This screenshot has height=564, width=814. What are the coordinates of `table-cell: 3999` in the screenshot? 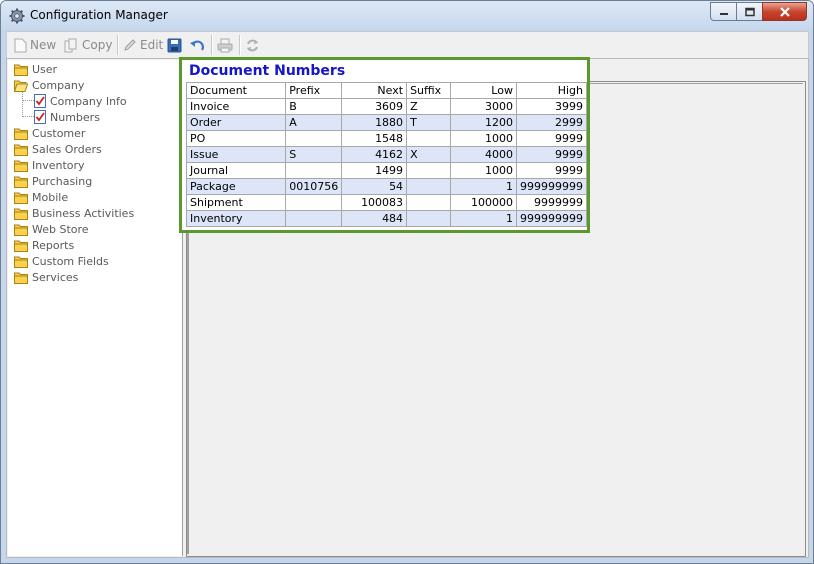 It's located at (551, 106).